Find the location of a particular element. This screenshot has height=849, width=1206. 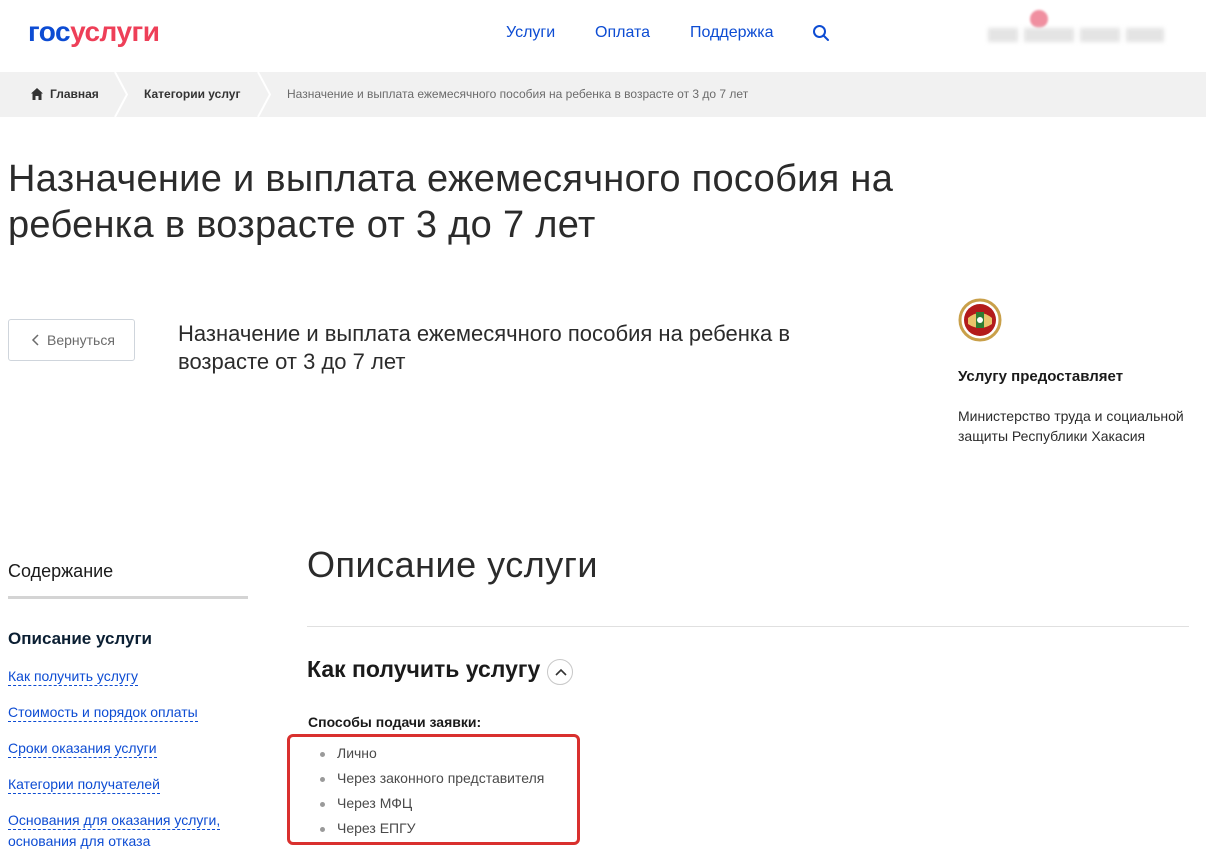

back-button: Вернуться is located at coordinates (71, 340).